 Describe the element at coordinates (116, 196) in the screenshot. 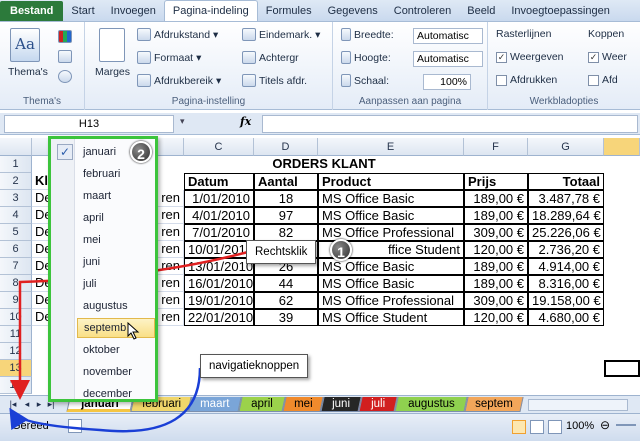

I see `menu-item-maart: maart` at that location.